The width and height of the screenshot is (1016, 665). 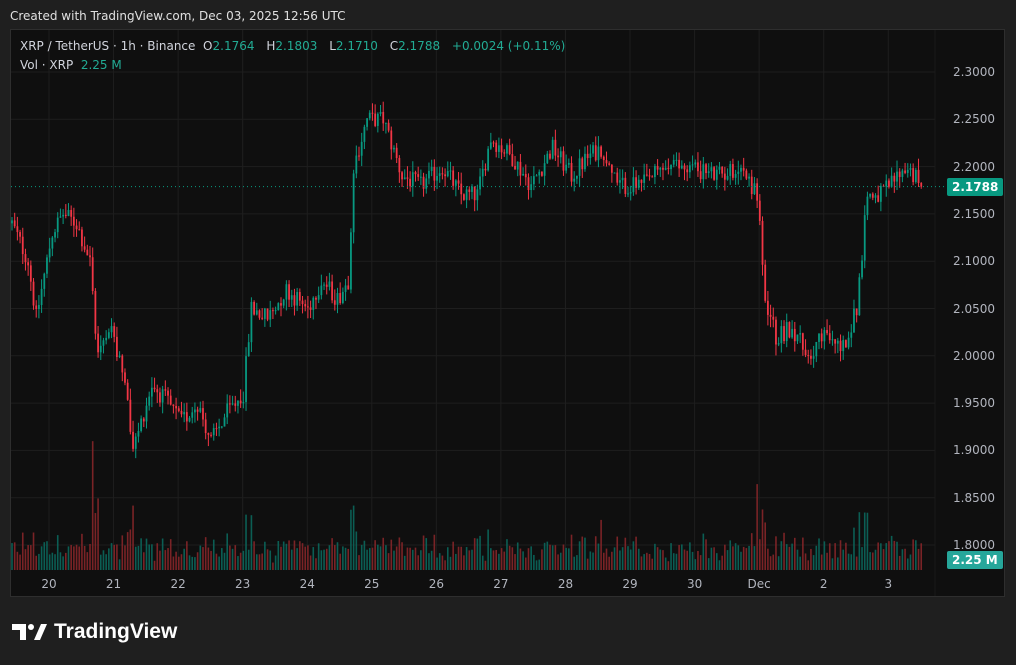 What do you see at coordinates (759, 584) in the screenshot?
I see `time-tick-label: Dec` at bounding box center [759, 584].